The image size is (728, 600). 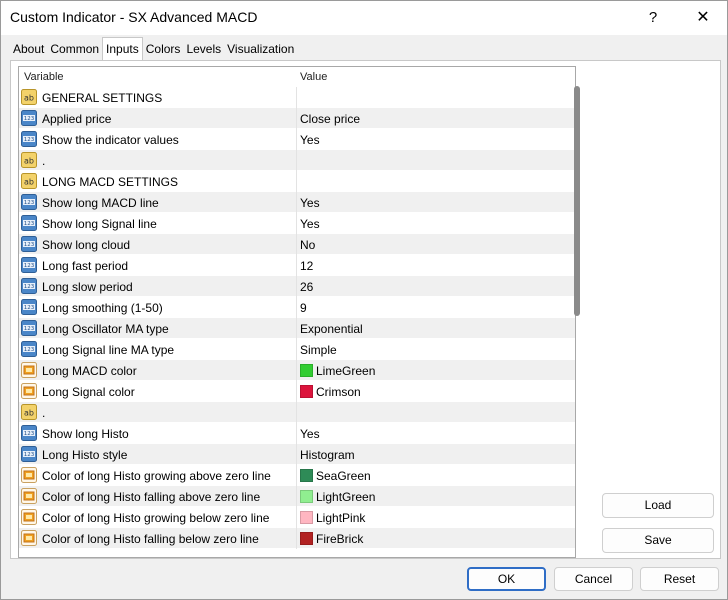 I want to click on reset-button: Reset, so click(x=679, y=579).